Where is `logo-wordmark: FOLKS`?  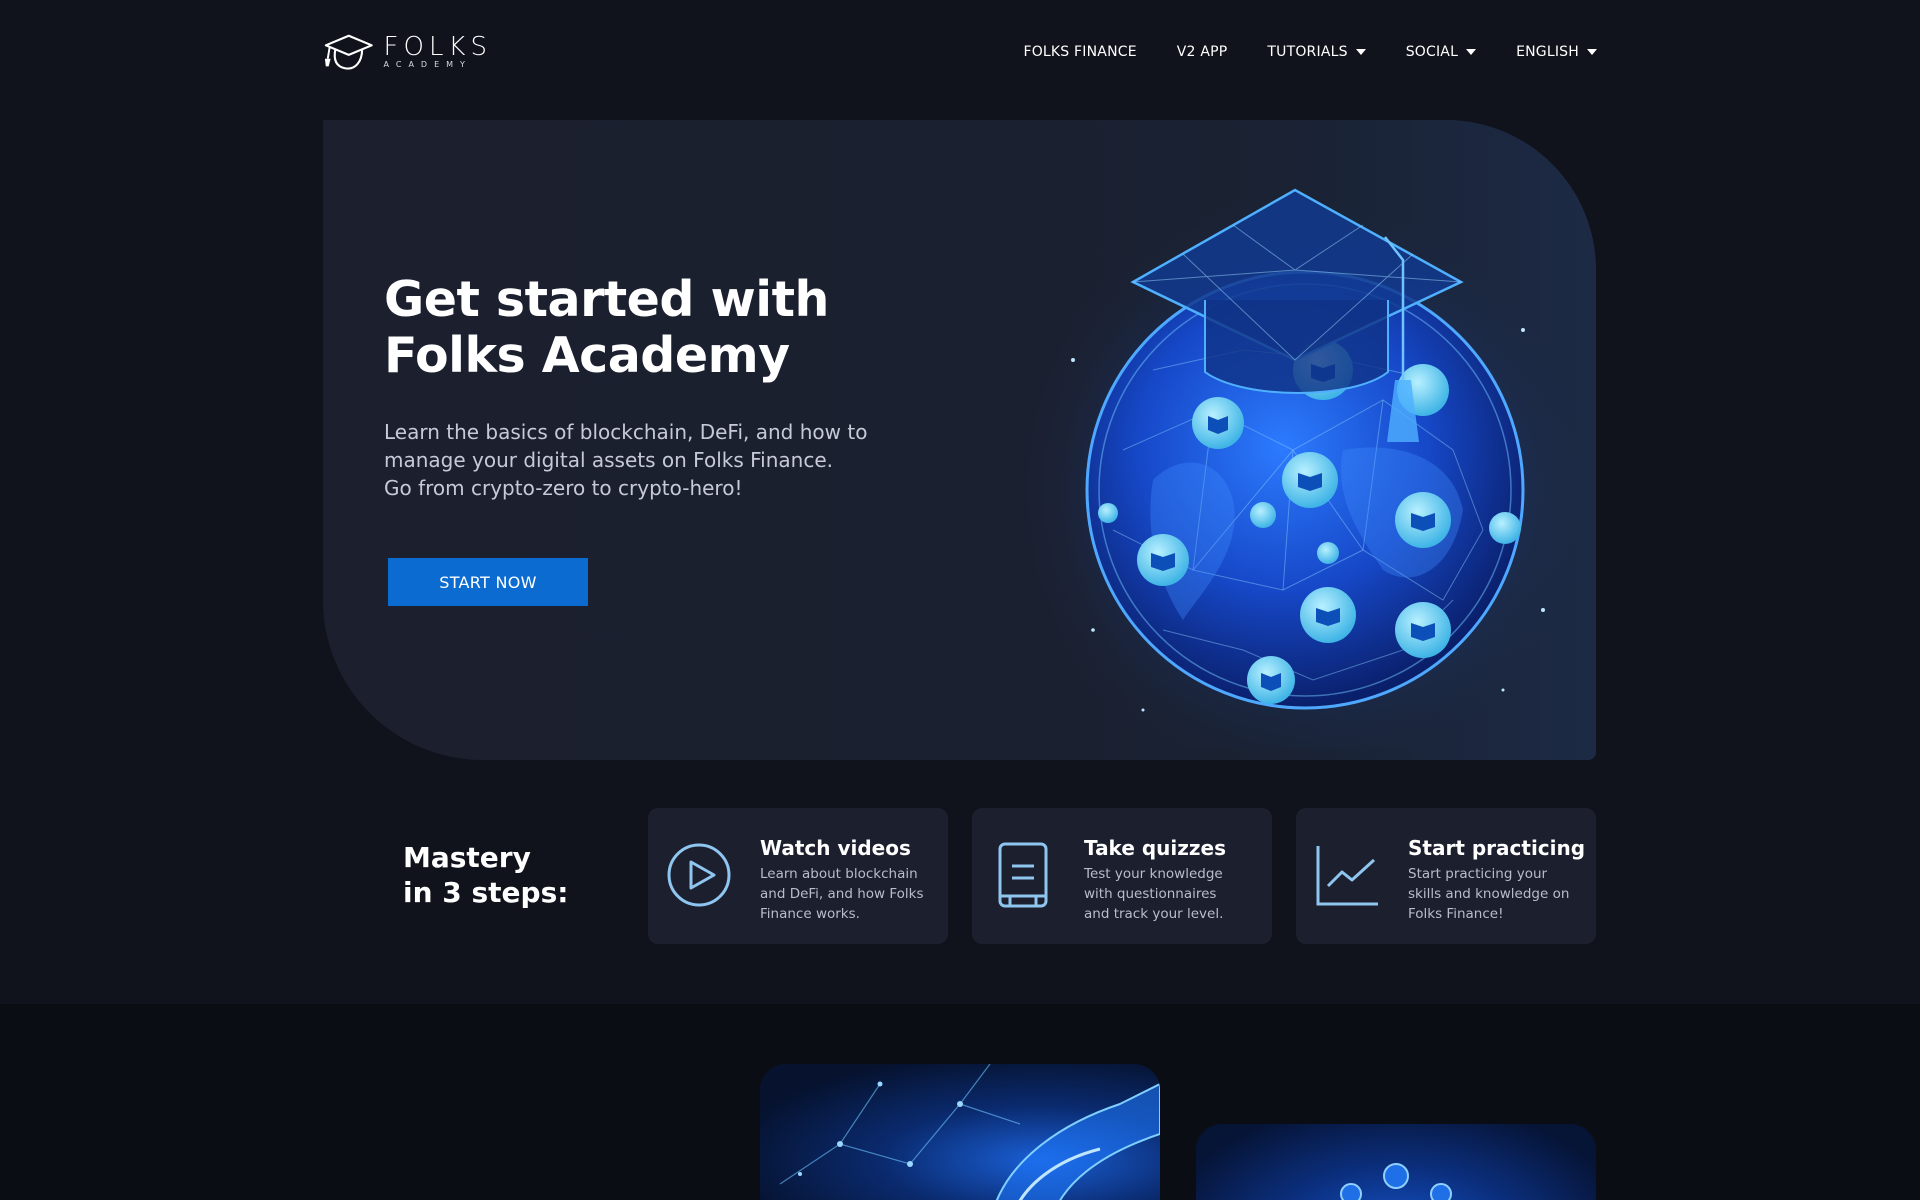
logo-wordmark: FOLKS is located at coordinates (437, 47).